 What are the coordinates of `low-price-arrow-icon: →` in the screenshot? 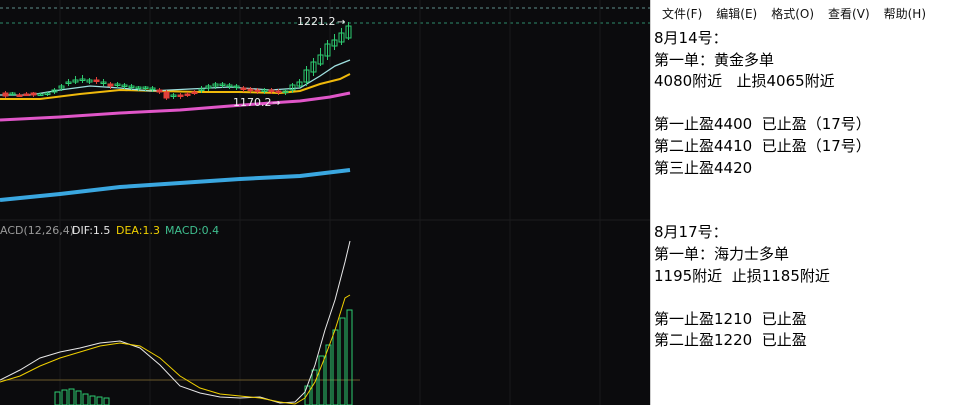 It's located at (276, 103).